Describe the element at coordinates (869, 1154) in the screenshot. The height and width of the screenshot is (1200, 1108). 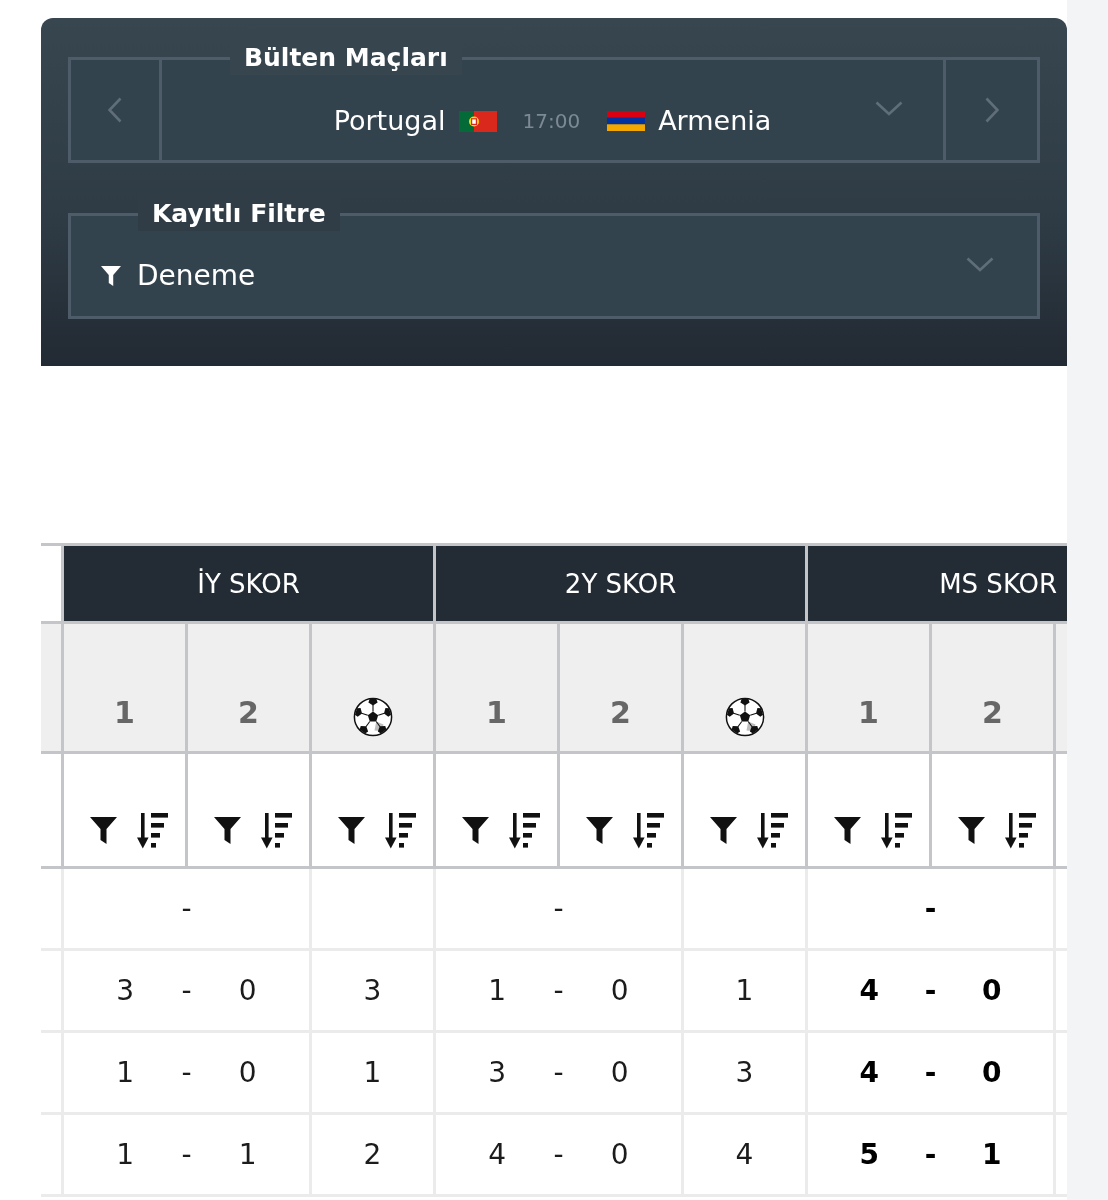
I see `home-score: 5` at that location.